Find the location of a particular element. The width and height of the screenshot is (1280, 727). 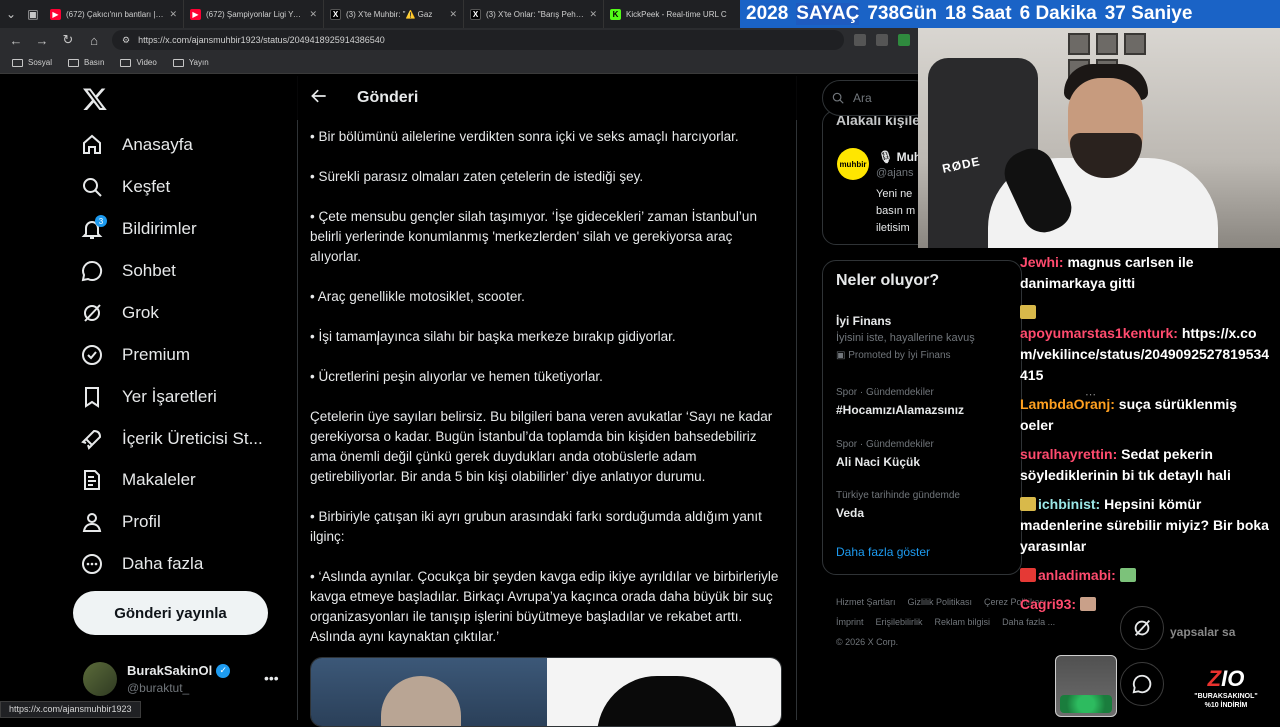

nav-home: Anasayfa is located at coordinates (136, 145).